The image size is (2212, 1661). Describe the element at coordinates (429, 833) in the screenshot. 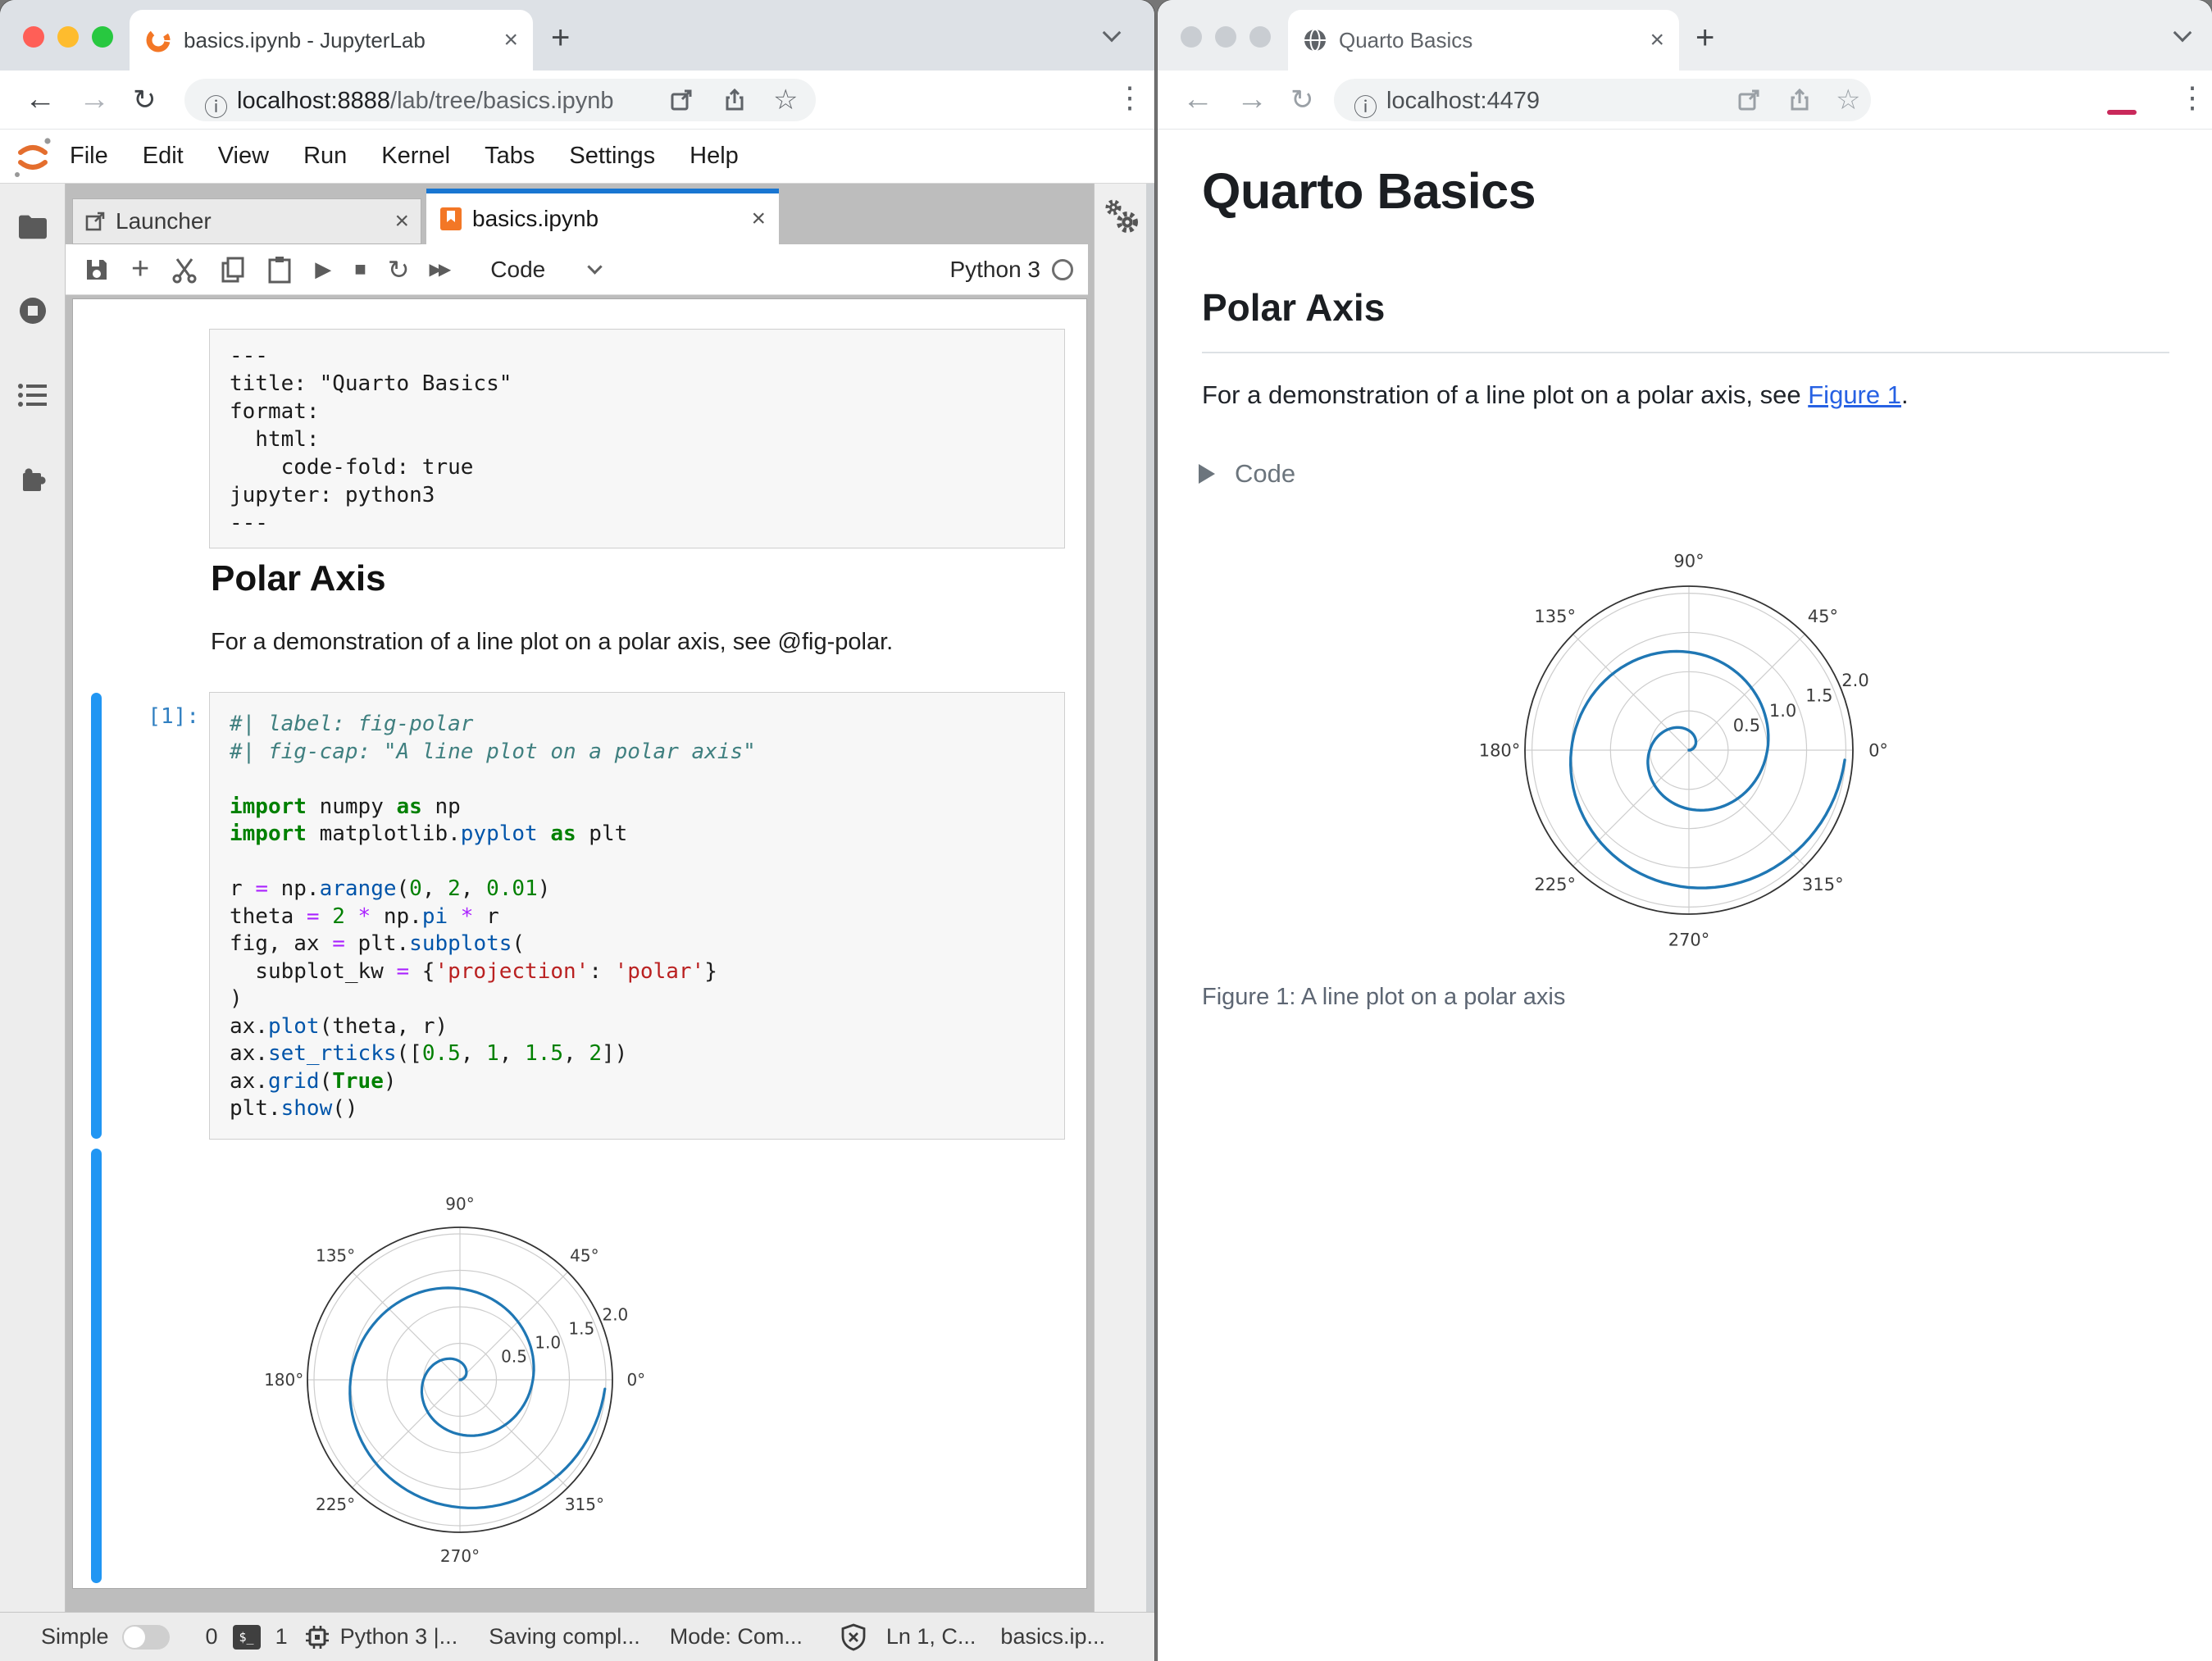

I see `code-line: import matplotlib.pyplot as plt` at that location.